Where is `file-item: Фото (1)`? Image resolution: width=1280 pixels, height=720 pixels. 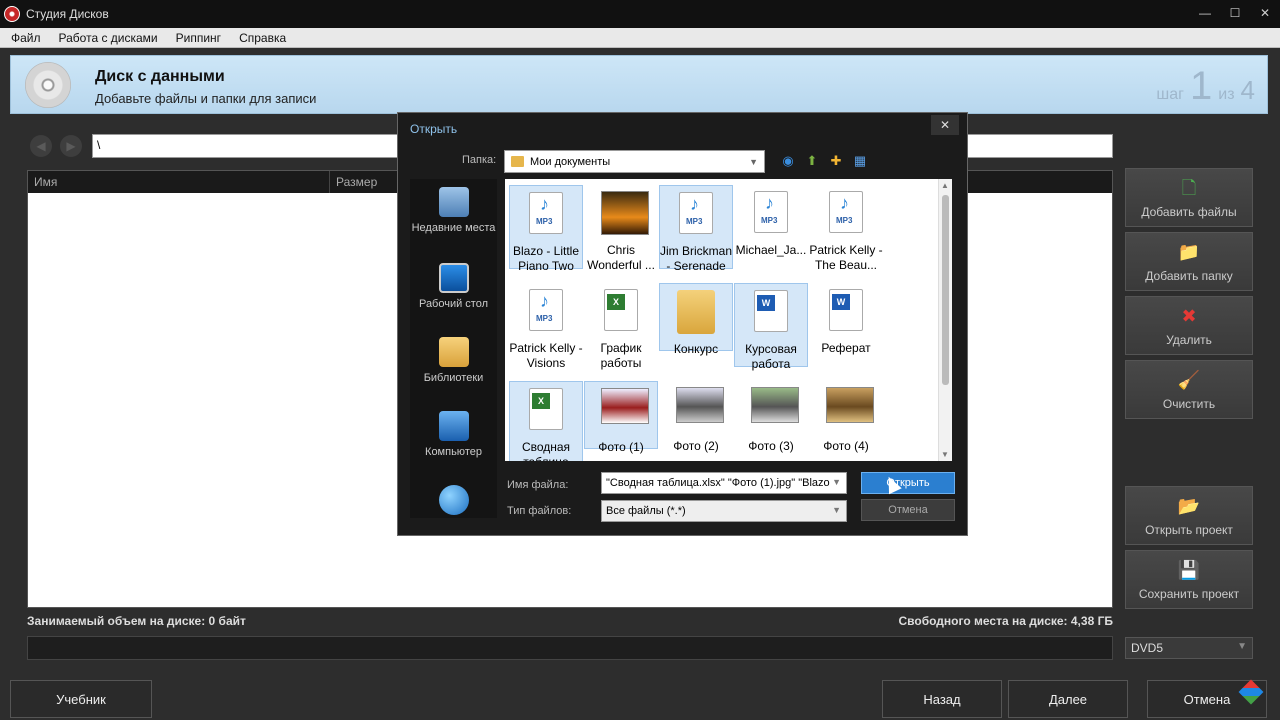
file-item: Фото (1) is located at coordinates (621, 417).